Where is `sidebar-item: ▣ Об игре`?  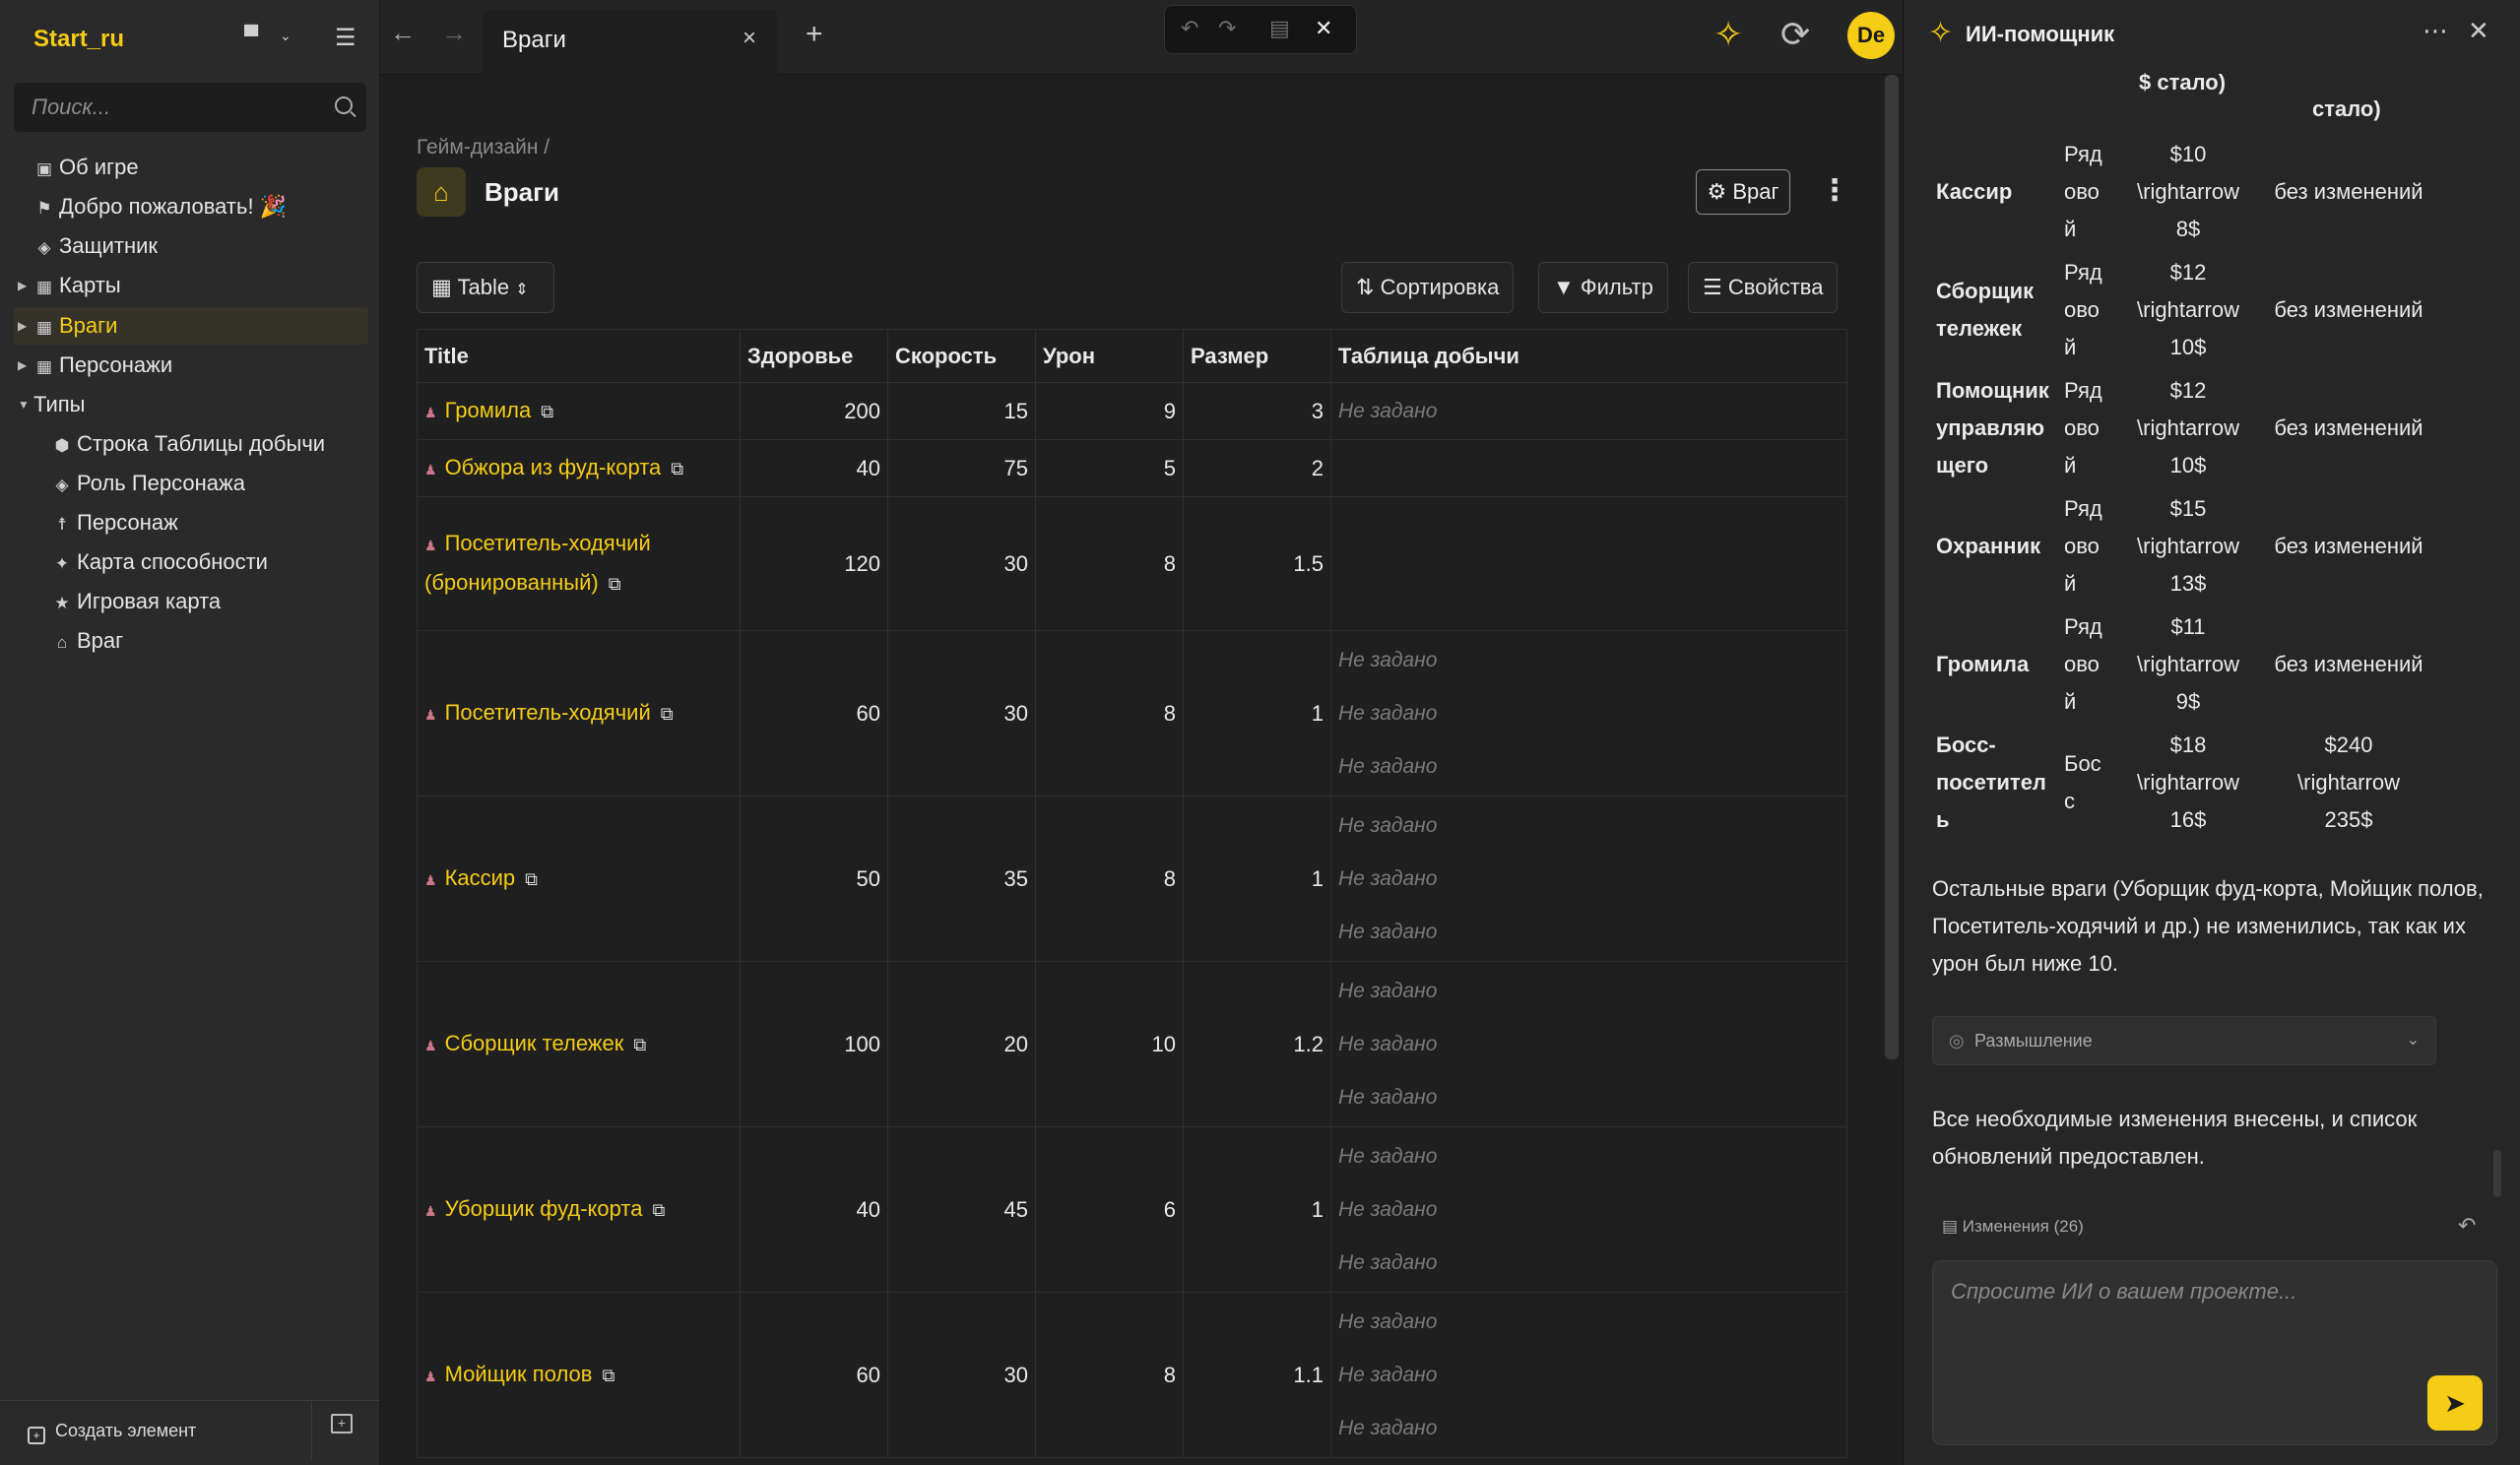
sidebar-item: ▣ Об игре is located at coordinates (86, 168).